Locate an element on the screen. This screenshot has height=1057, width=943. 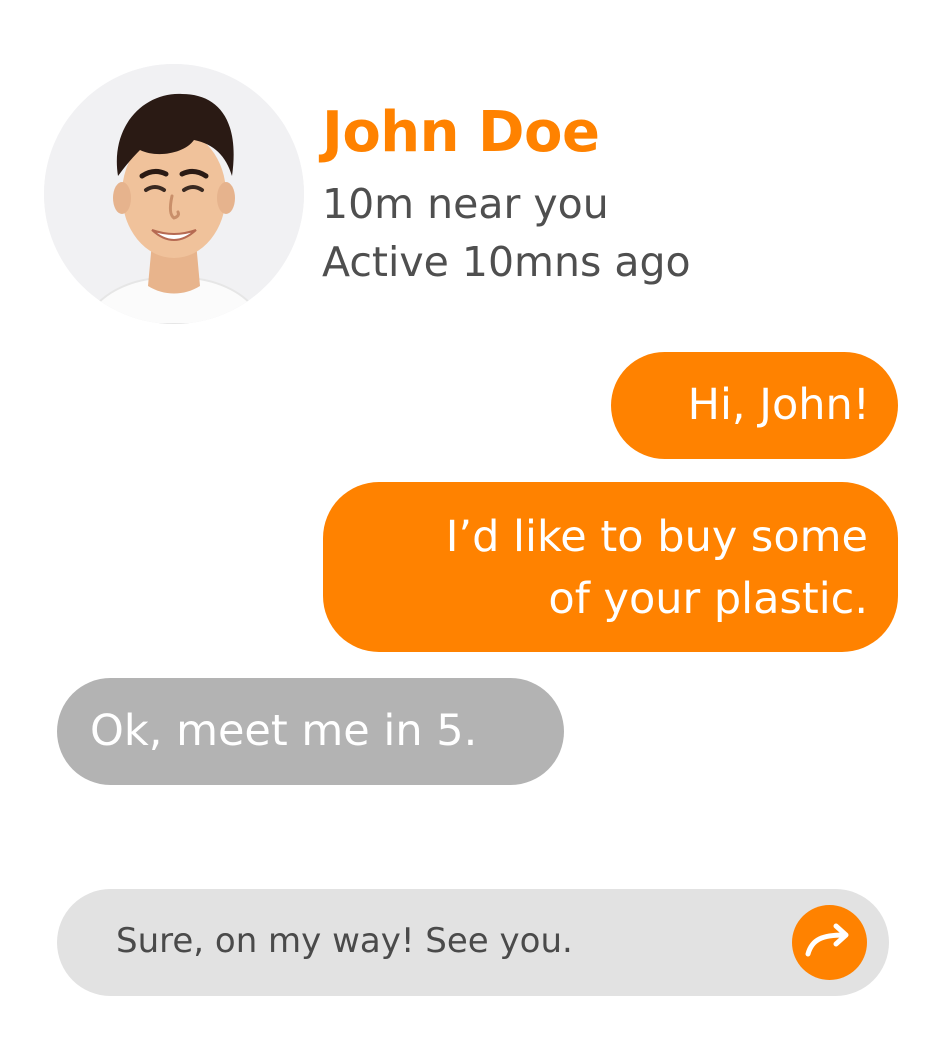
outgoing-message-bubble: Hi, John! is located at coordinates (754, 405).